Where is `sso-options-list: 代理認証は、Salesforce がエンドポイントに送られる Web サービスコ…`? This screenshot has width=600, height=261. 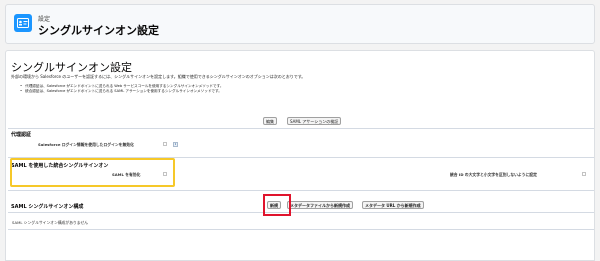
sso-options-list: 代理認証は、Salesforce がエンドポイントに送られる Web サービスコ… is located at coordinates (121, 89).